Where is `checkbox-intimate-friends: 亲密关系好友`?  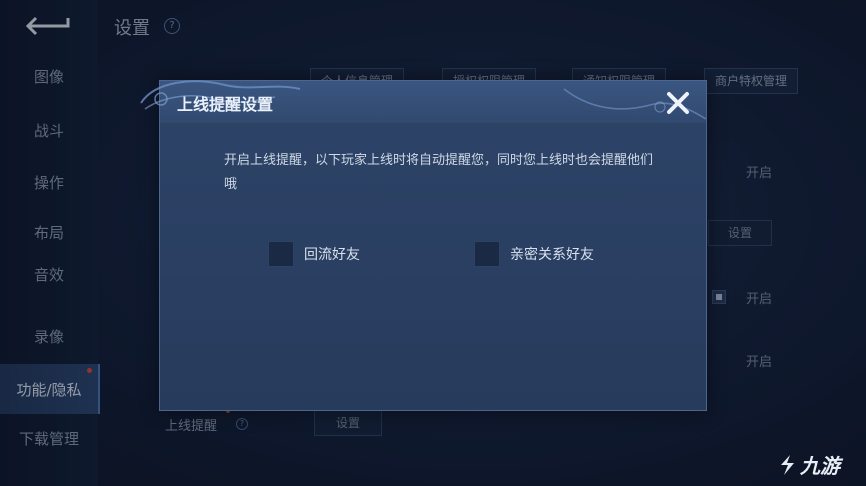
checkbox-intimate-friends: 亲密关系好友 is located at coordinates (534, 254).